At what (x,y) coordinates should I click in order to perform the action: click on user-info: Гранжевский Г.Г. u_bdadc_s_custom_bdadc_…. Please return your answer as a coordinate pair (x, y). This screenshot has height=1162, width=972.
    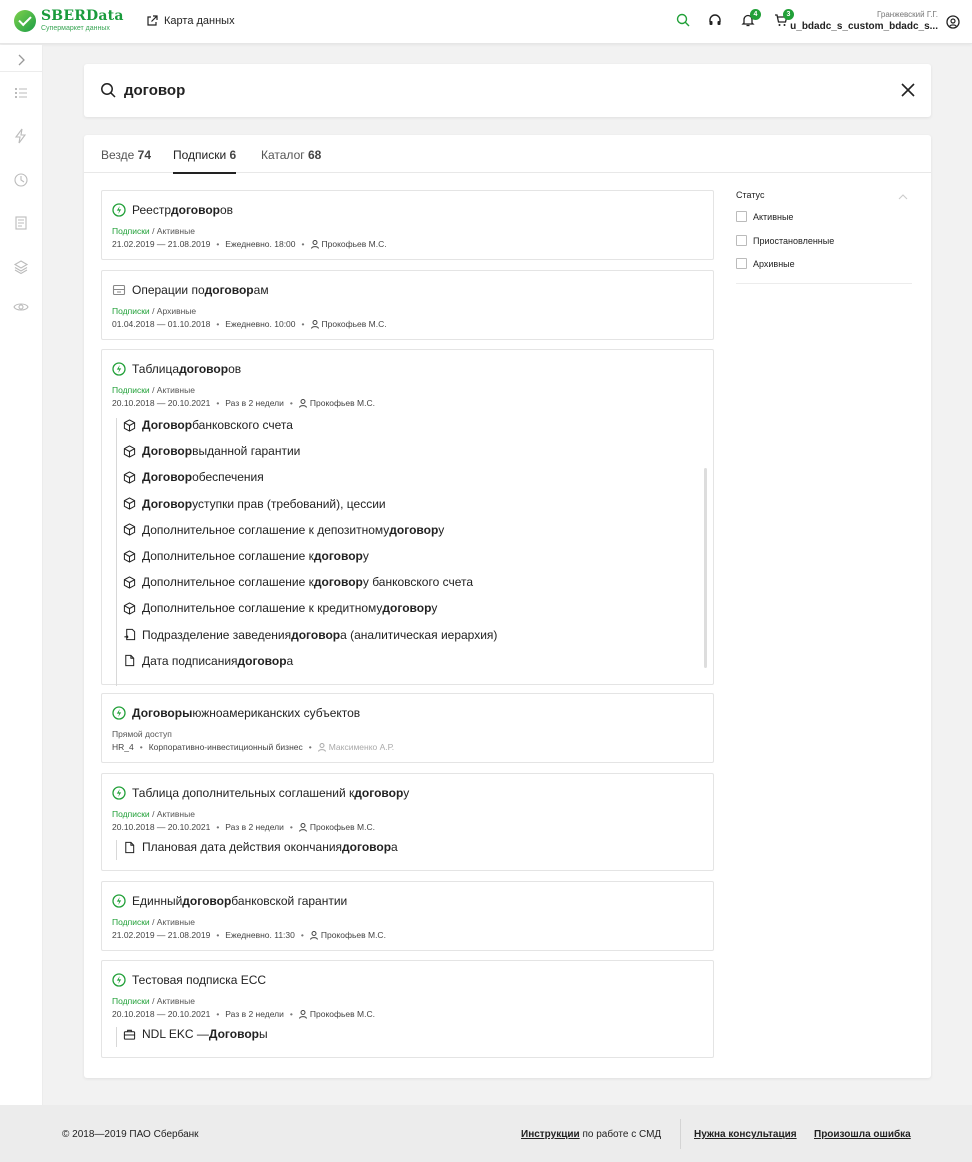
    Looking at the image, I should click on (864, 21).